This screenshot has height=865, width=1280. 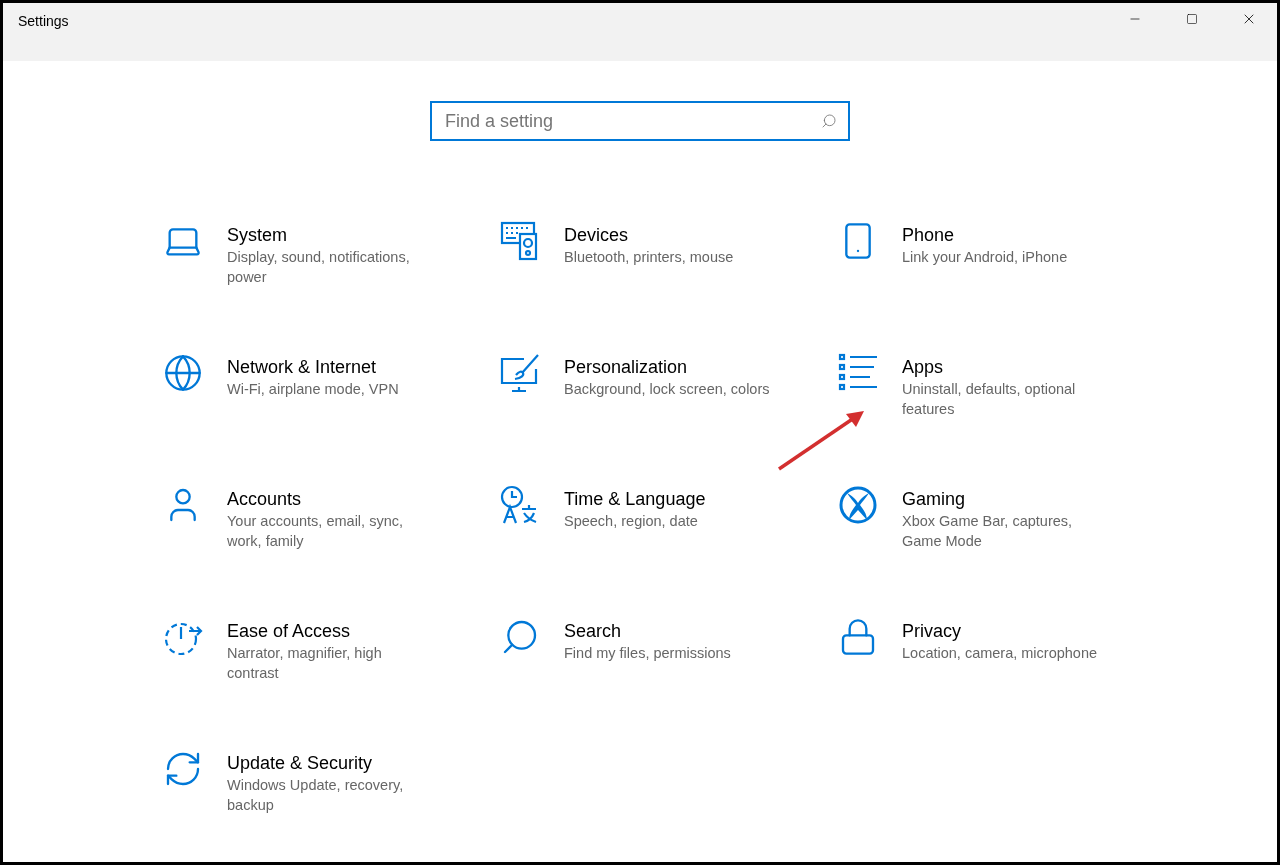 What do you see at coordinates (1000, 653) in the screenshot?
I see `category-description: Location, camera, microphone` at bounding box center [1000, 653].